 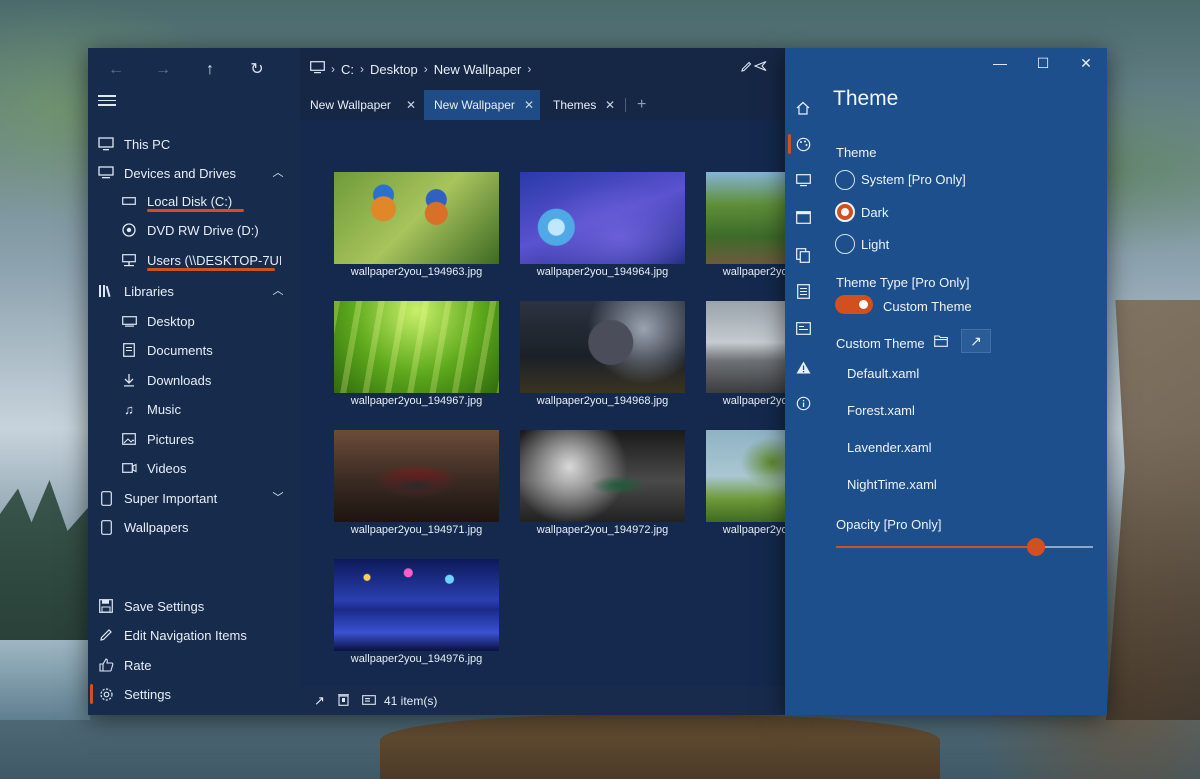 What do you see at coordinates (845, 244) in the screenshot?
I see `radio-light` at bounding box center [845, 244].